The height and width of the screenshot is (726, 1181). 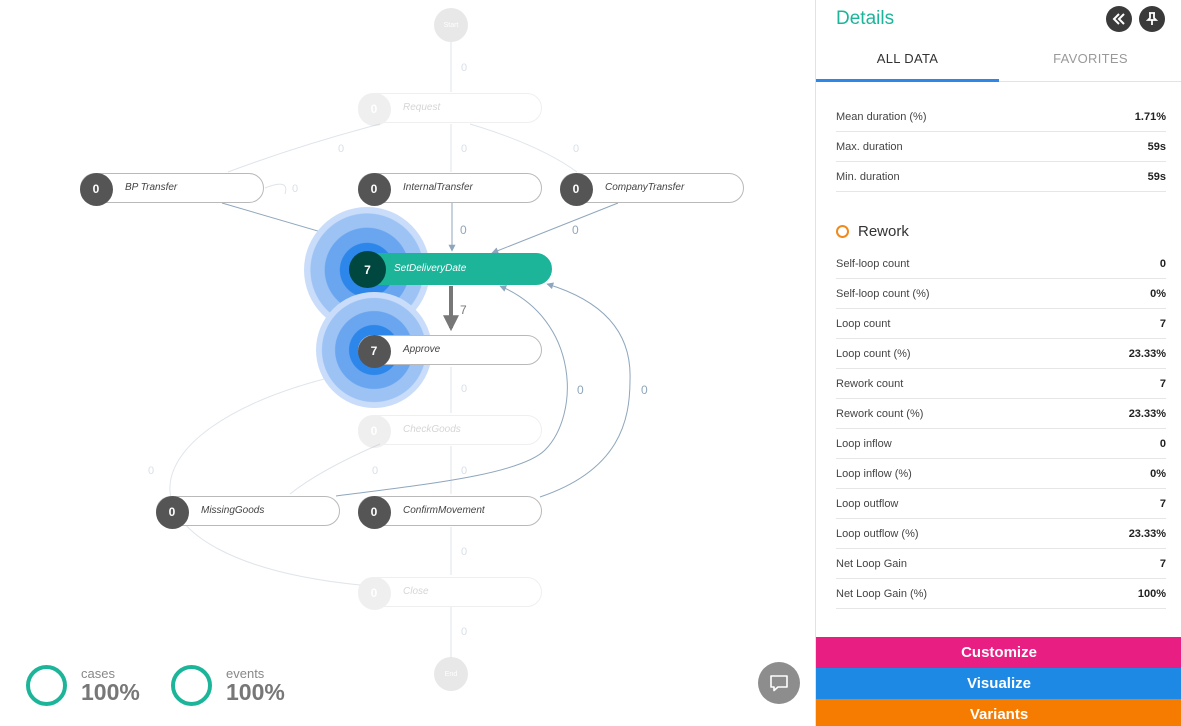 What do you see at coordinates (449, 109) in the screenshot?
I see `node-request: 0 Request` at bounding box center [449, 109].